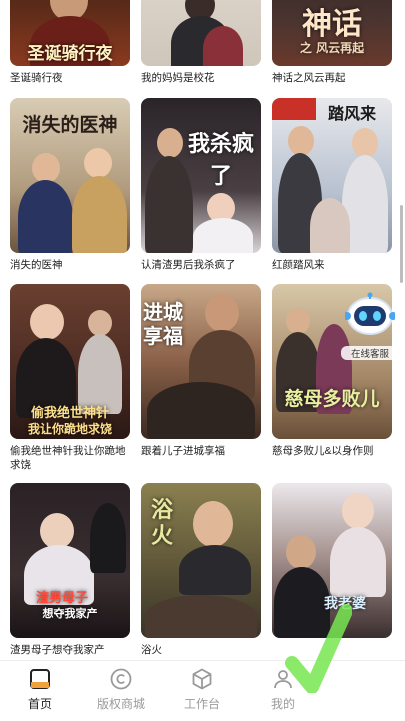  I want to click on drama-poster: 踏风来, so click(332, 175).